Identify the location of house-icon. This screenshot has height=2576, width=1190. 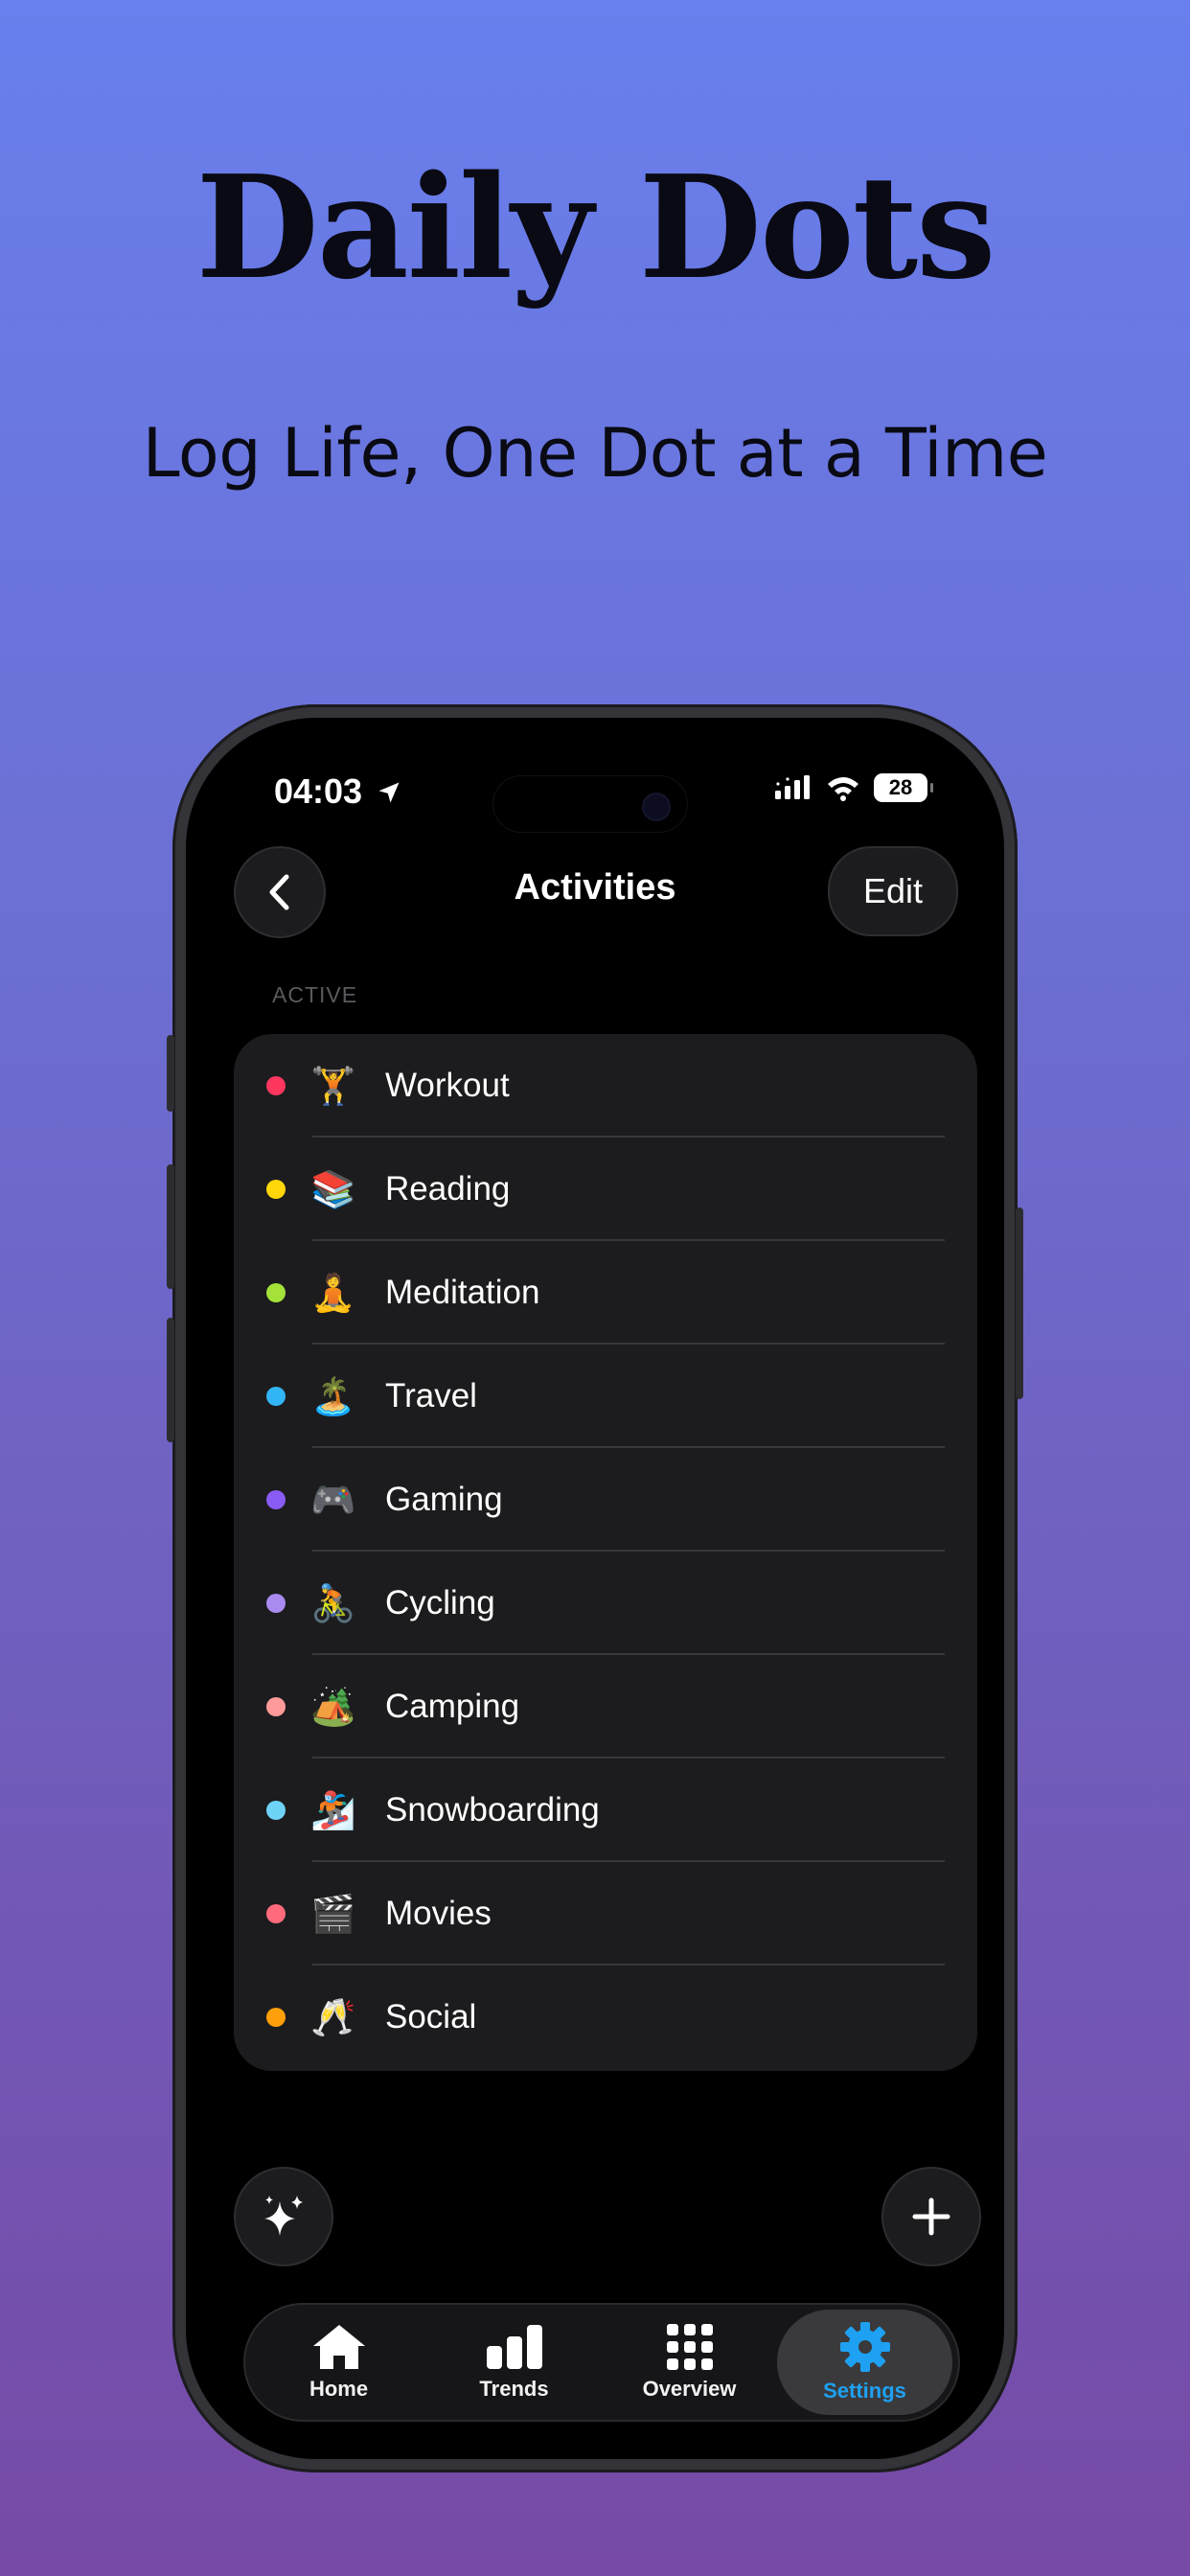
(339, 2347).